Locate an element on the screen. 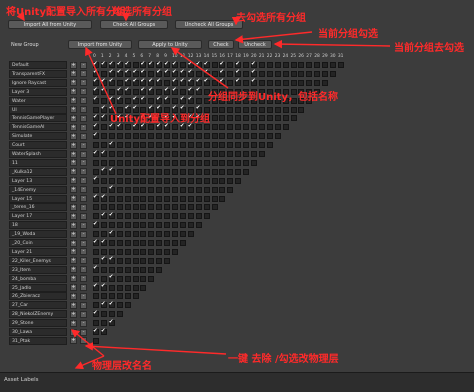 The width and height of the screenshot is (474, 392). layer-name-field: 31_Ptak is located at coordinates (38, 340).